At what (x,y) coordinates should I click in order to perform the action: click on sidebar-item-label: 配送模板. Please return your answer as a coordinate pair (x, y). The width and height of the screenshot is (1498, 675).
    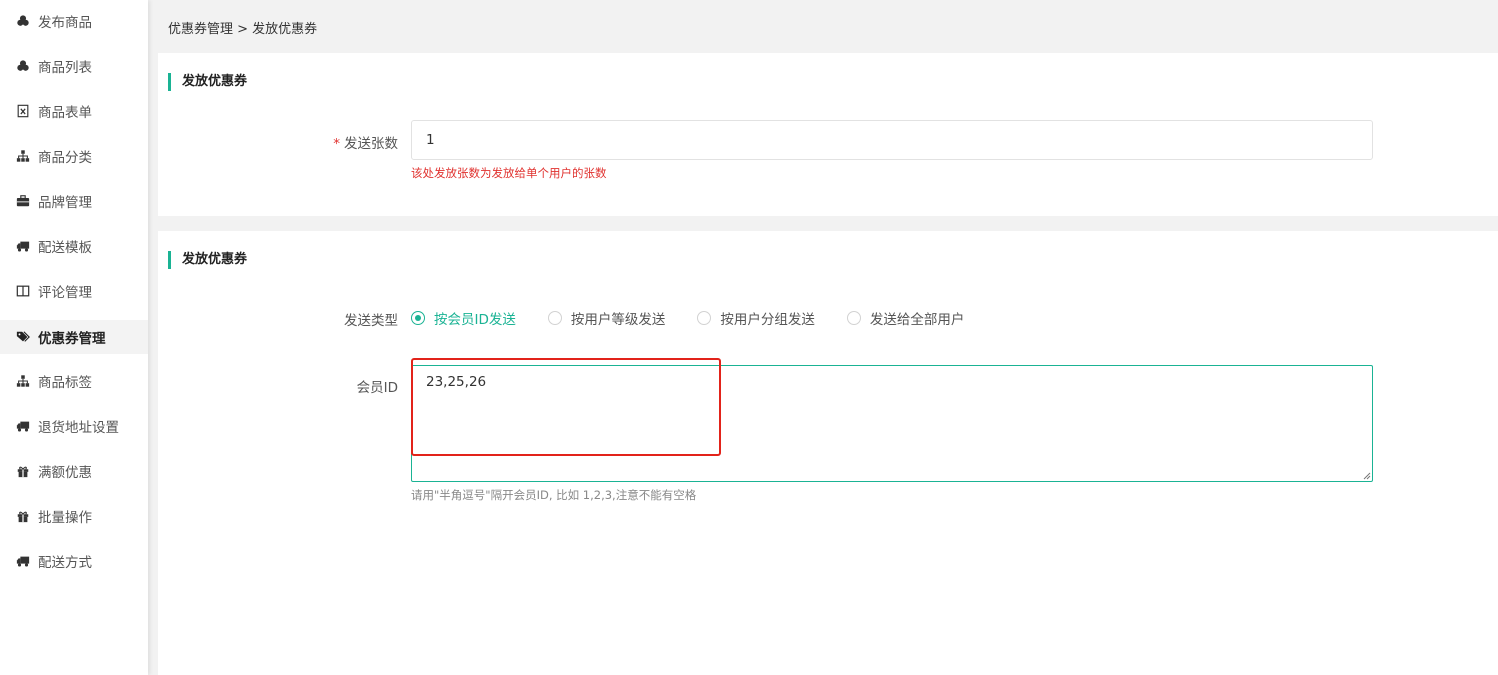
    Looking at the image, I should click on (65, 248).